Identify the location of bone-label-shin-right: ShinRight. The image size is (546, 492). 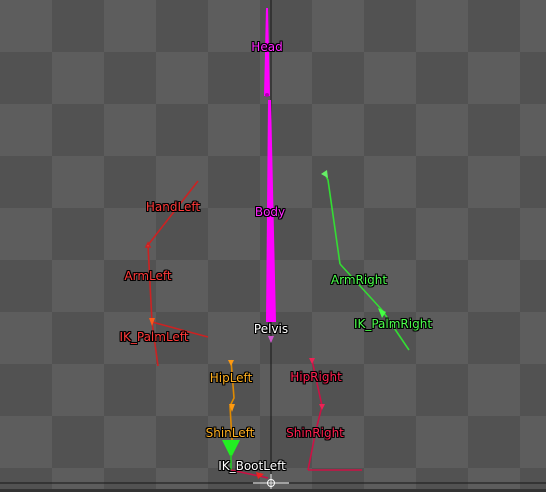
(315, 433).